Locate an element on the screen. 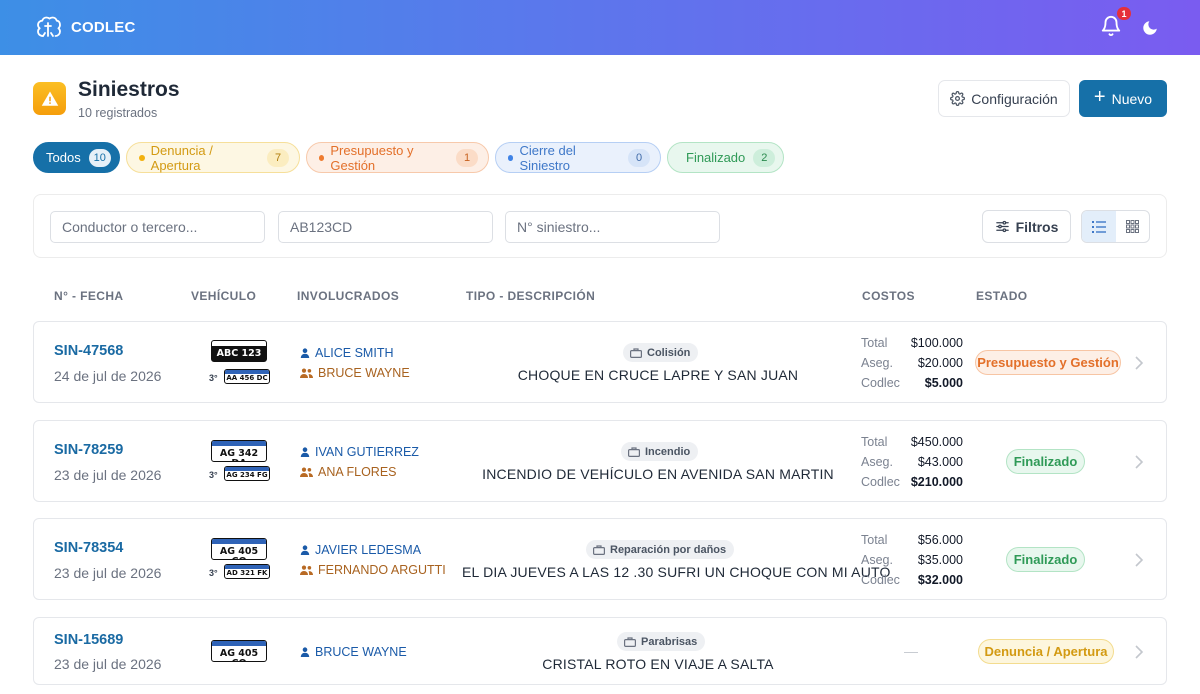  third-party-plate: AG 234 FG is located at coordinates (247, 473).